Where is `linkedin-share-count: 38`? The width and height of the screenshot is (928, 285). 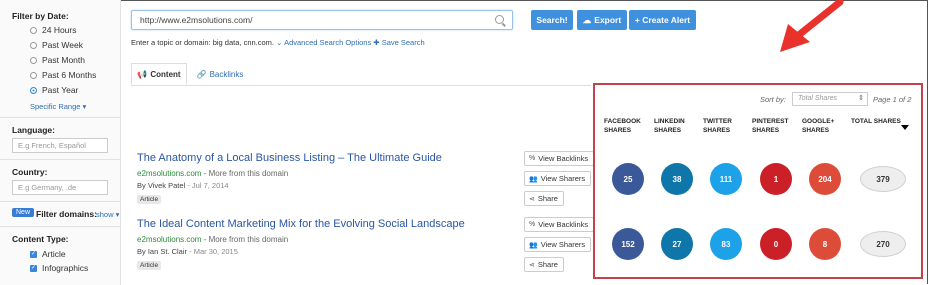 linkedin-share-count: 38 is located at coordinates (677, 179).